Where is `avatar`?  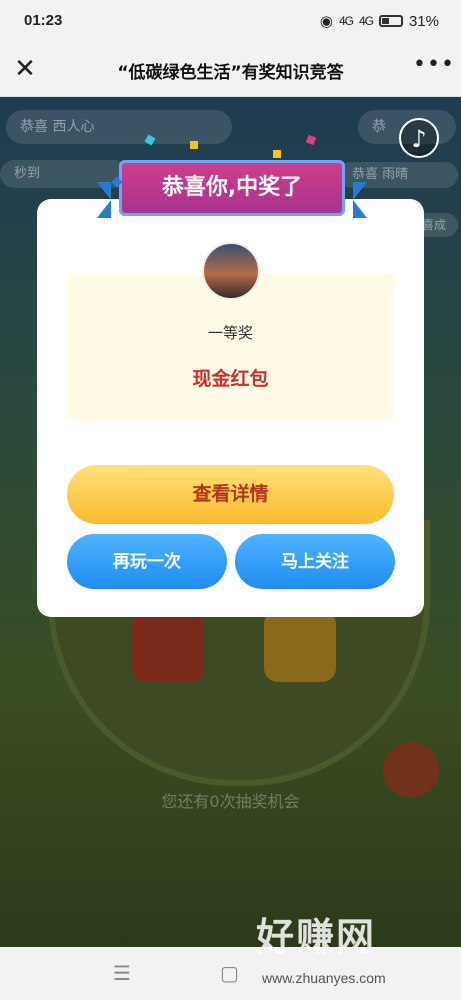 avatar is located at coordinates (231, 271).